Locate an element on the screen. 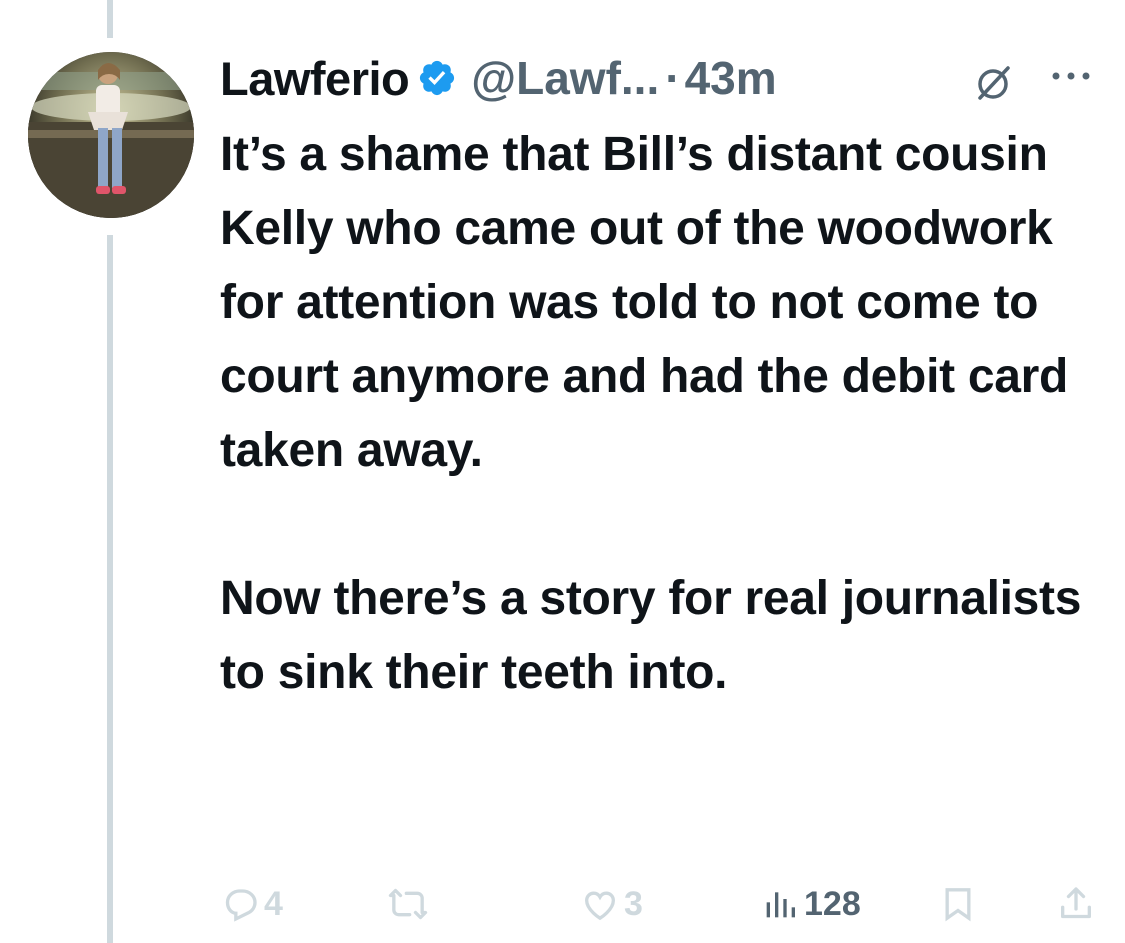 This screenshot has height=943, width=1125. timestamp: 43m is located at coordinates (731, 78).